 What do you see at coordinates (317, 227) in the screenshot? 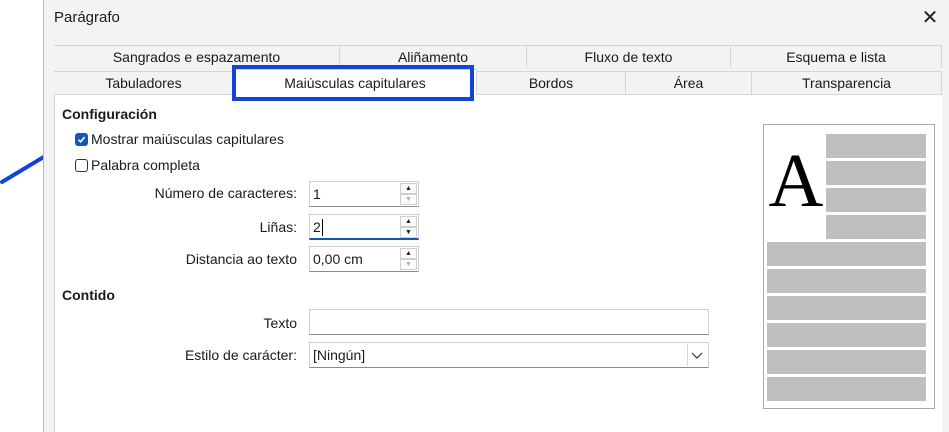
I see `lines-value: 2` at bounding box center [317, 227].